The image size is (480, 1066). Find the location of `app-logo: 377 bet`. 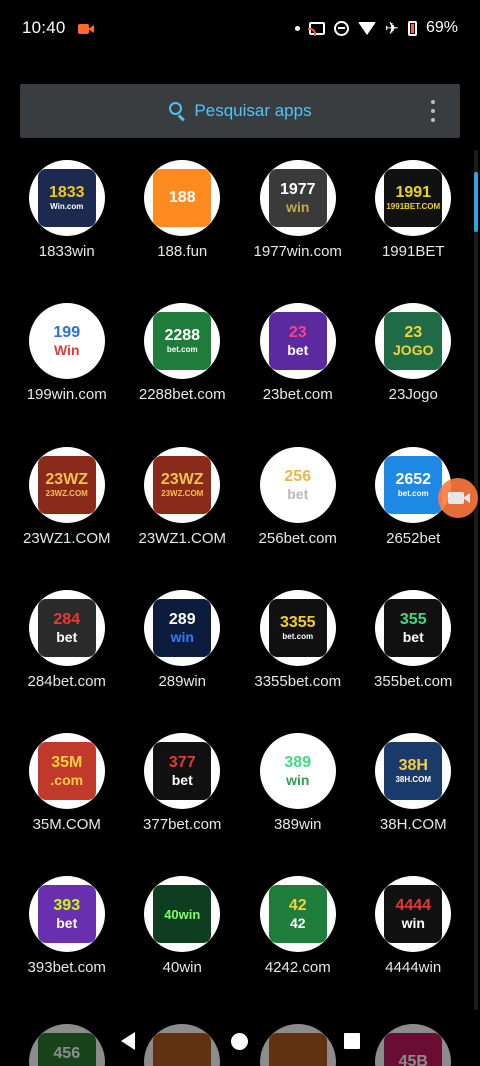

app-logo: 377 bet is located at coordinates (182, 771).